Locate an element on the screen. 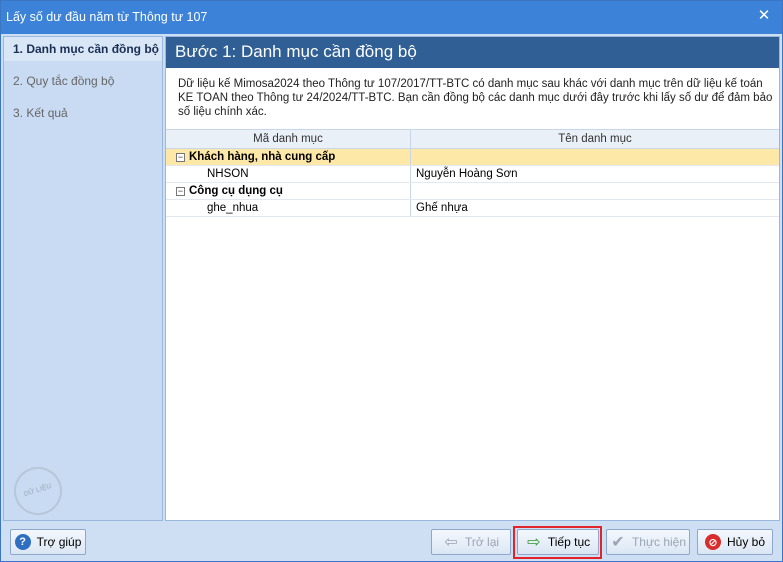  cancel-button: ⊘ Hủy bỏ is located at coordinates (735, 542).